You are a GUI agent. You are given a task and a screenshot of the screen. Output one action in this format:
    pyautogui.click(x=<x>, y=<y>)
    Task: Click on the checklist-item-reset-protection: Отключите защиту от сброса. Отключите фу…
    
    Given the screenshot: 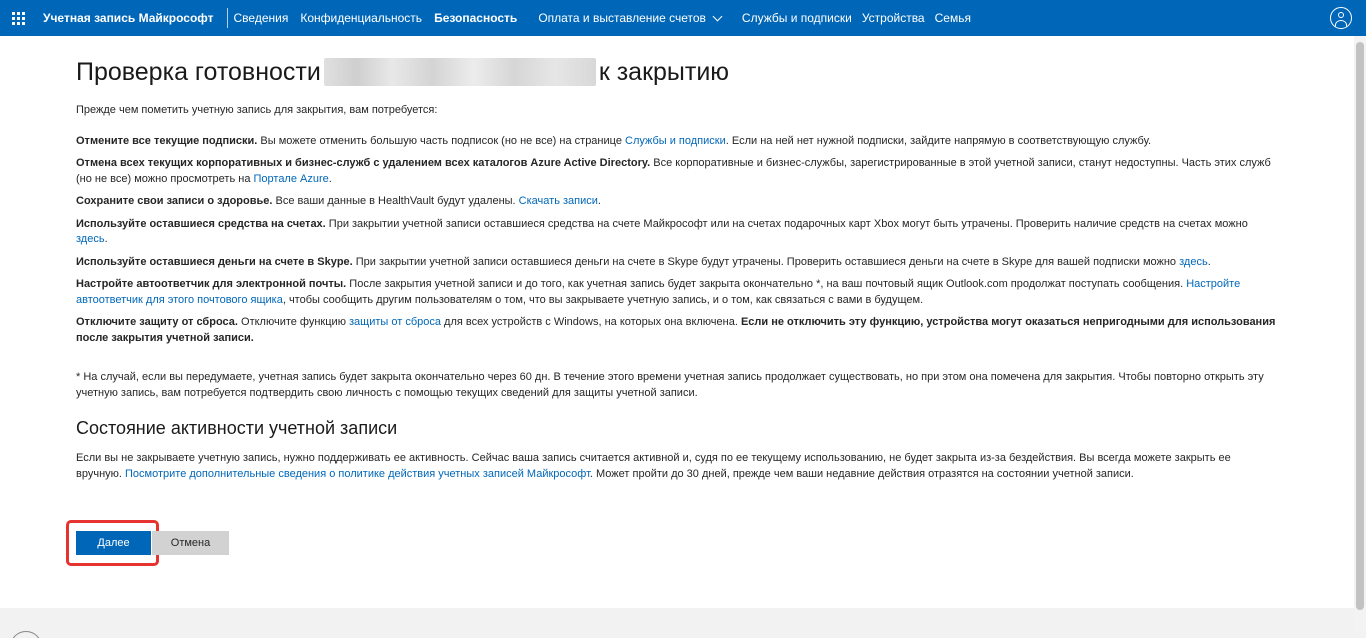 What is the action you would take?
    pyautogui.click(x=676, y=330)
    